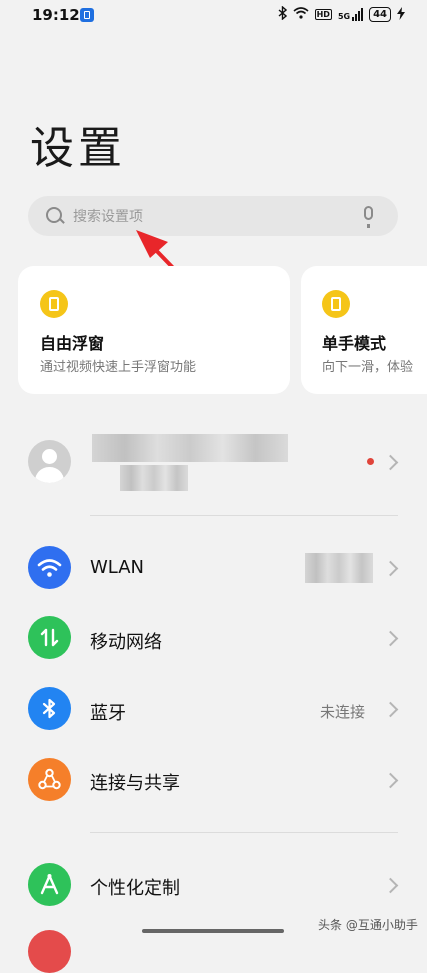  I want to click on account-name-redacted, so click(190, 448).